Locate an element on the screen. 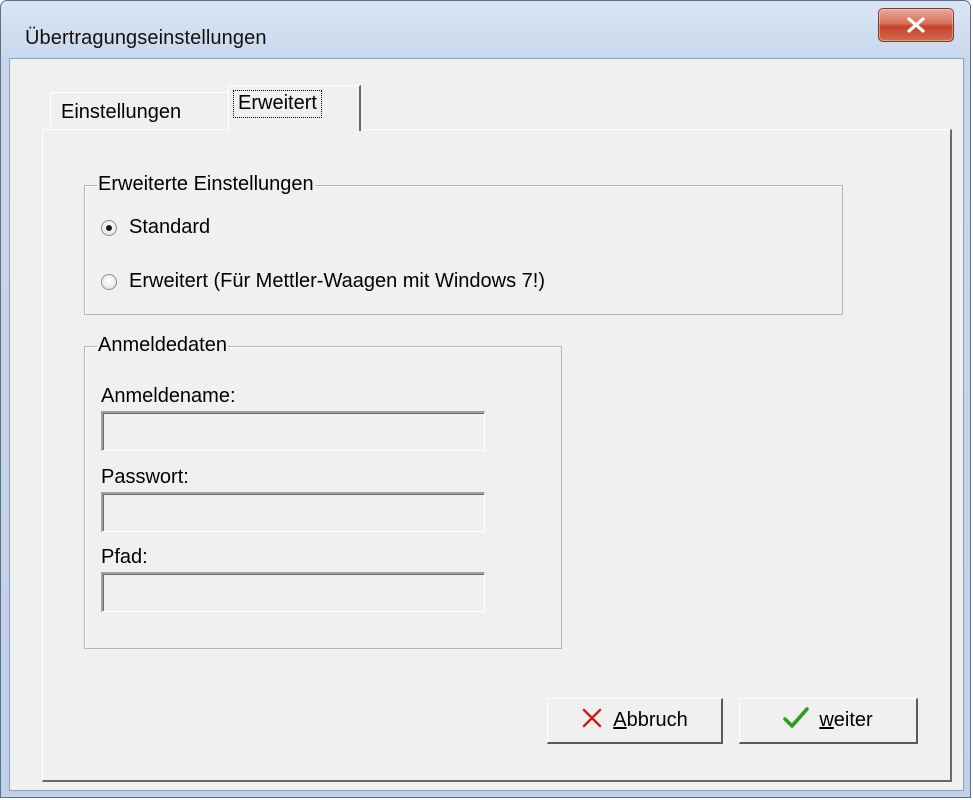 This screenshot has height=800, width=973. tab-erweitert-label: Erweitert is located at coordinates (277, 104).